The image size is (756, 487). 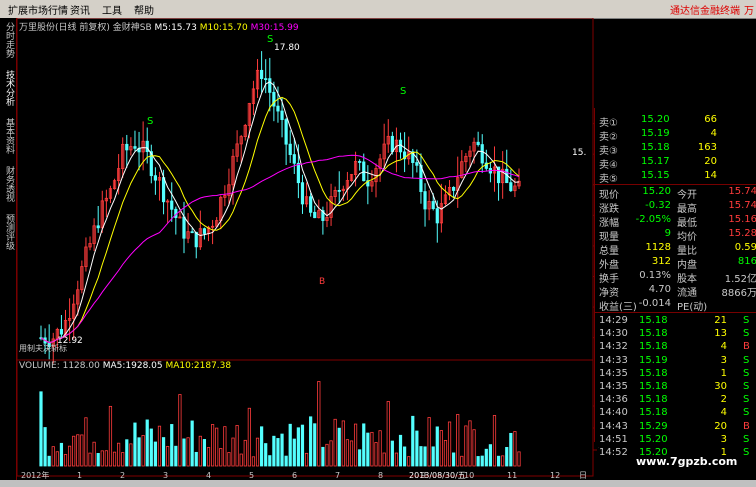 What do you see at coordinates (677, 291) in the screenshot?
I see `quote-field-row: 净资 4.70 流通 8866万` at bounding box center [677, 291].